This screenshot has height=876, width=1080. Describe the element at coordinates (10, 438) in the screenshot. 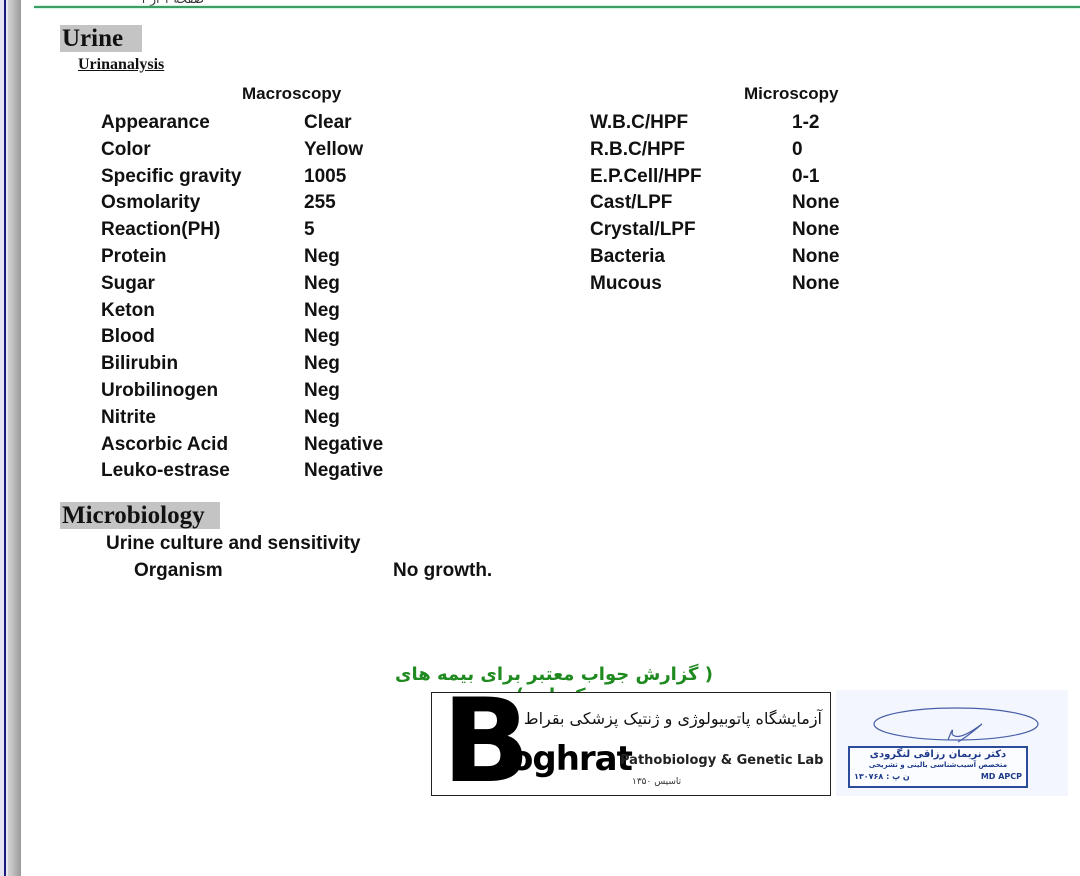

I see `window-left-border` at that location.